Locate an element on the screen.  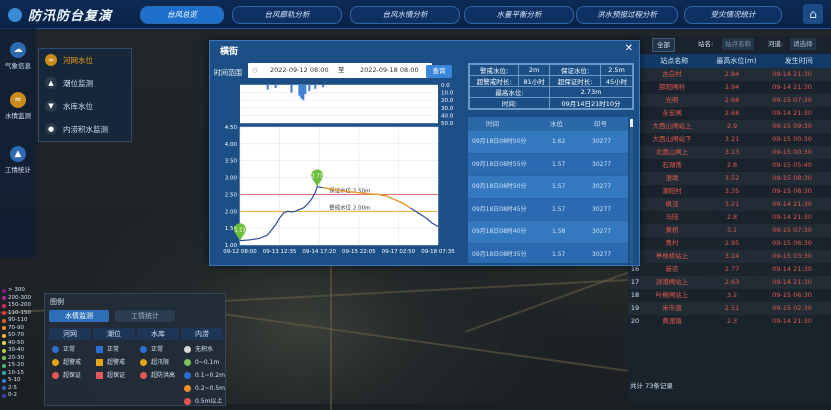
legend-item: 0.5m以上 is located at coordinates (202, 401).